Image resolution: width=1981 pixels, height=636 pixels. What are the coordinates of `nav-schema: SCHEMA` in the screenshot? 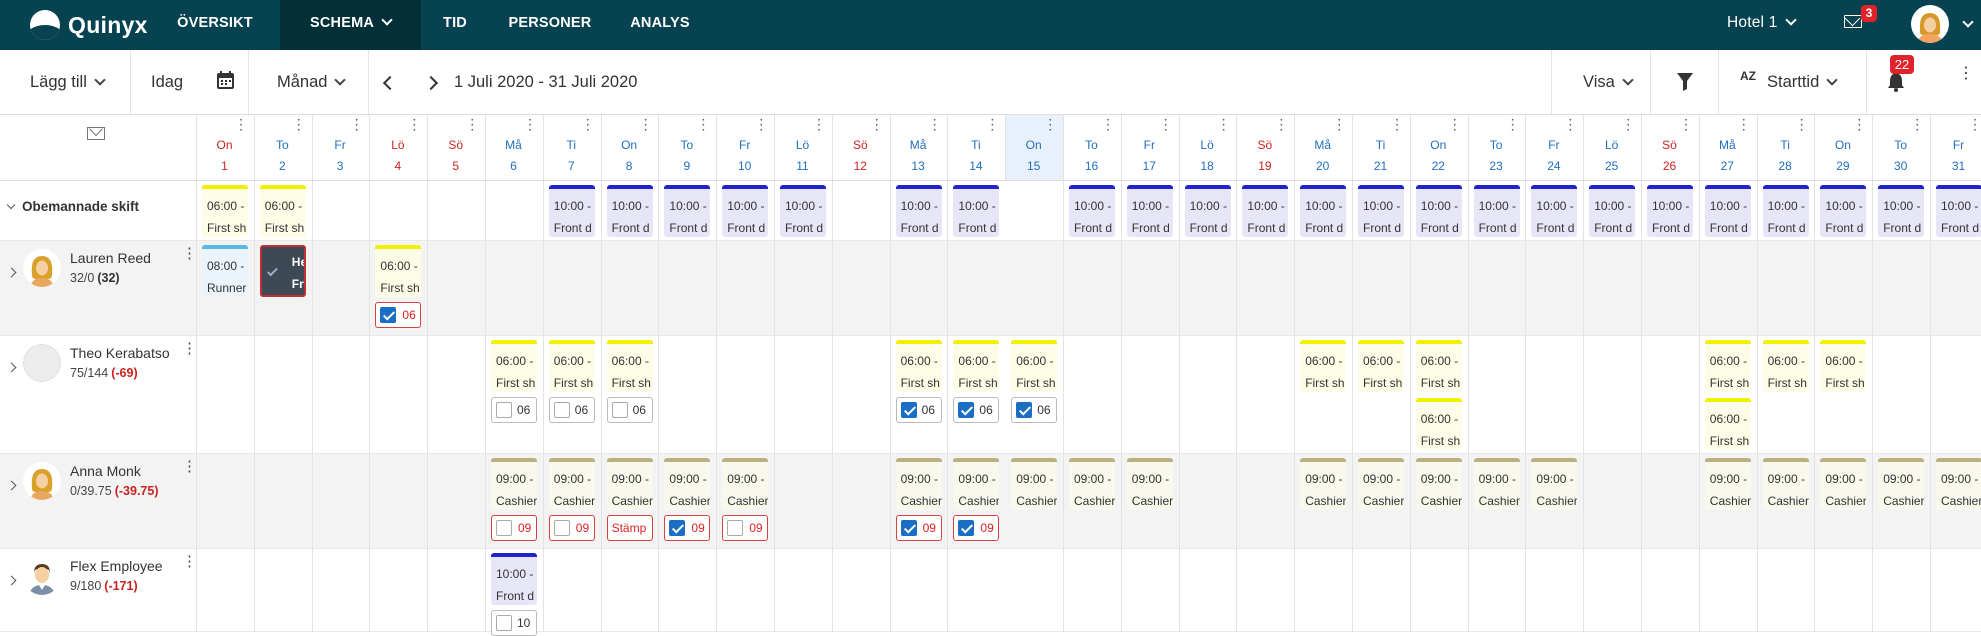 It's located at (350, 25).